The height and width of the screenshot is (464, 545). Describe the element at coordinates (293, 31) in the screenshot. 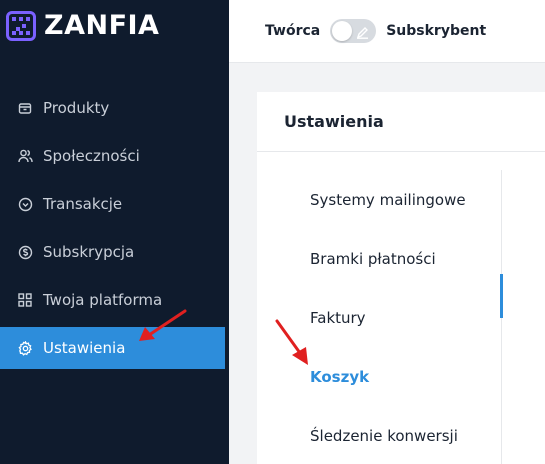

I see `creator-mode-label: Twórca` at that location.